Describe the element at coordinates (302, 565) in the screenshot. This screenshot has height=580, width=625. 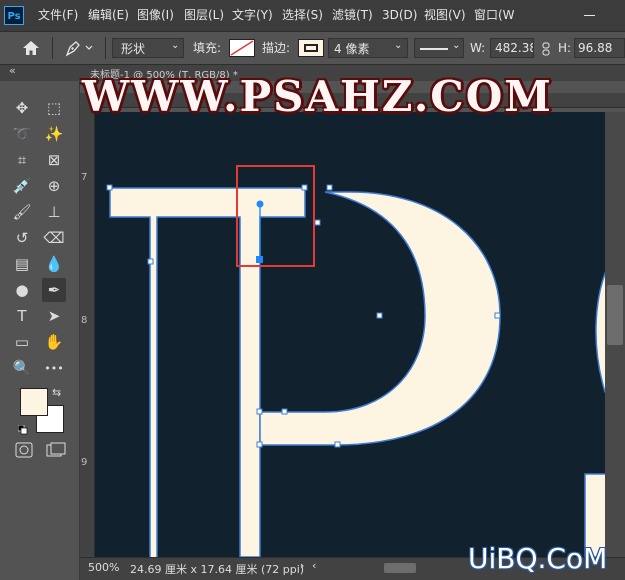
I see `status-arrow-icon: ›` at that location.